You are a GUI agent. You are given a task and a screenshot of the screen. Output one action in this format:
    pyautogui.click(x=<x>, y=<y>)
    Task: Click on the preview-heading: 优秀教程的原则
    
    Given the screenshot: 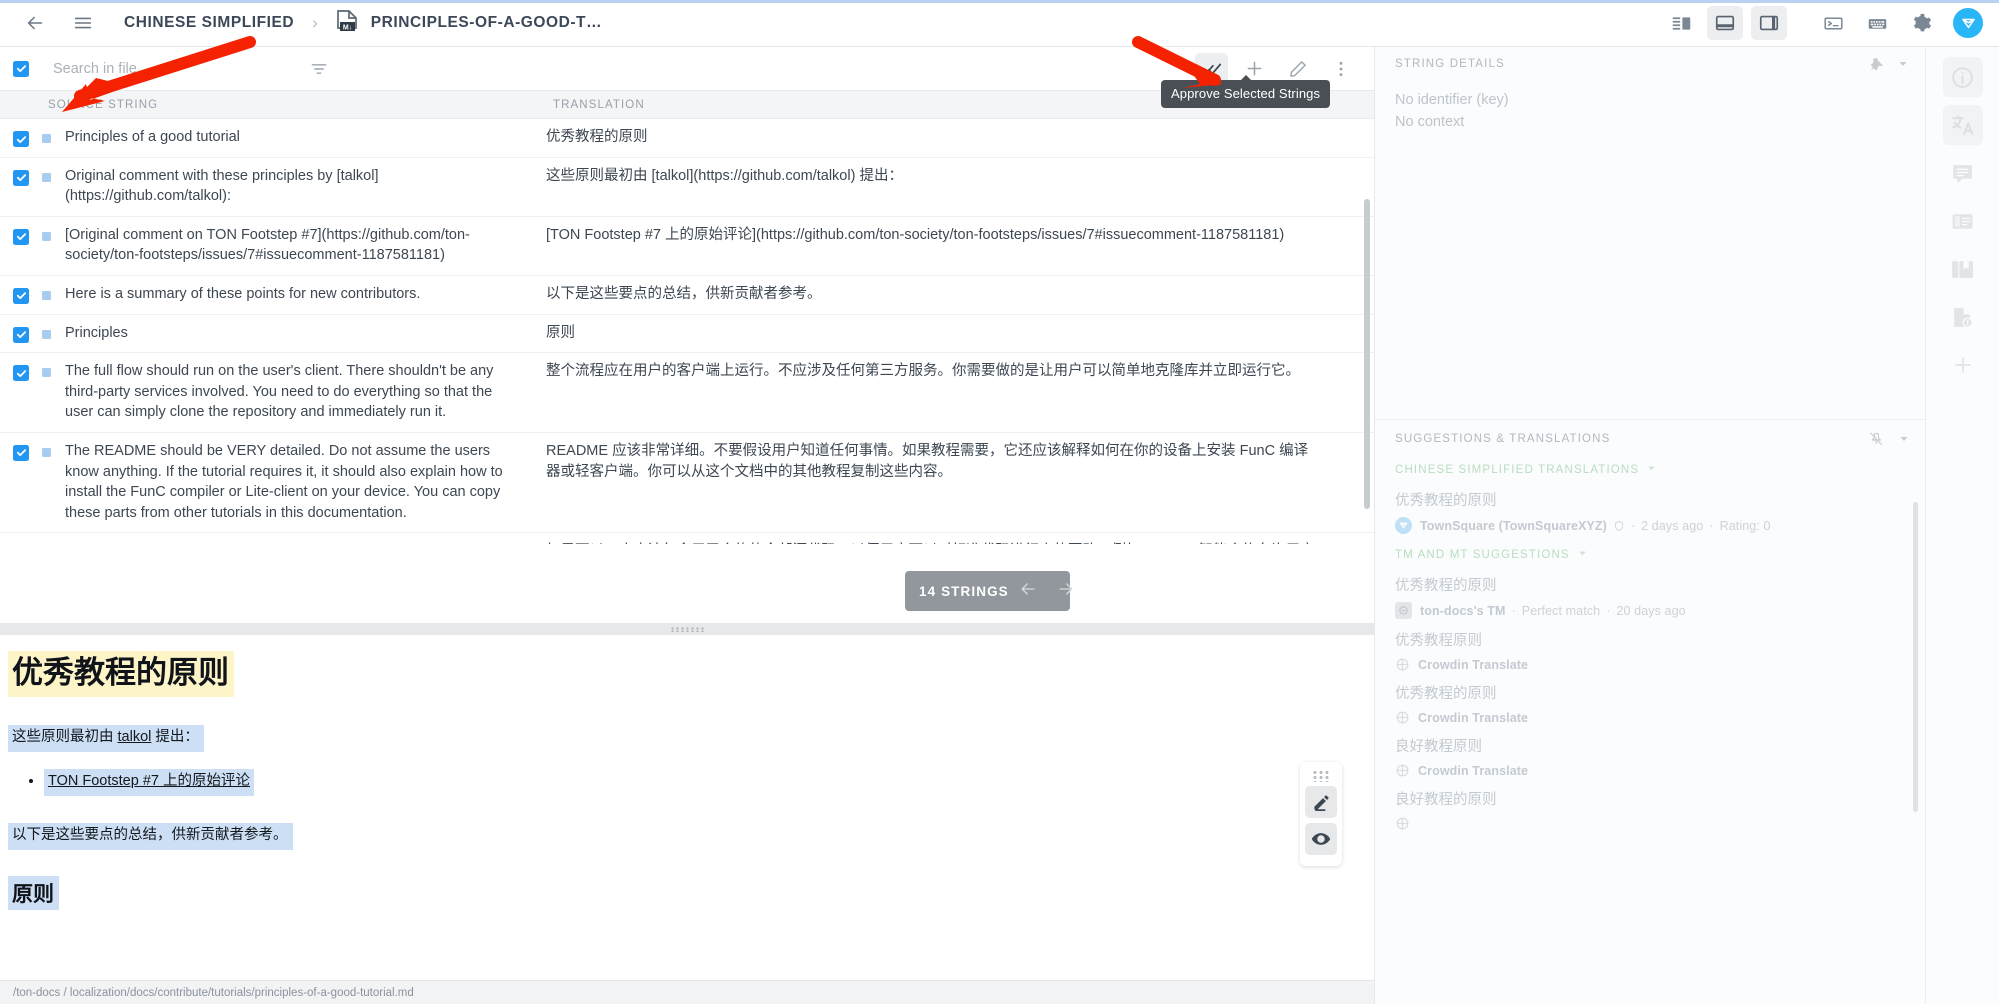 What is the action you would take?
    pyautogui.click(x=121, y=674)
    